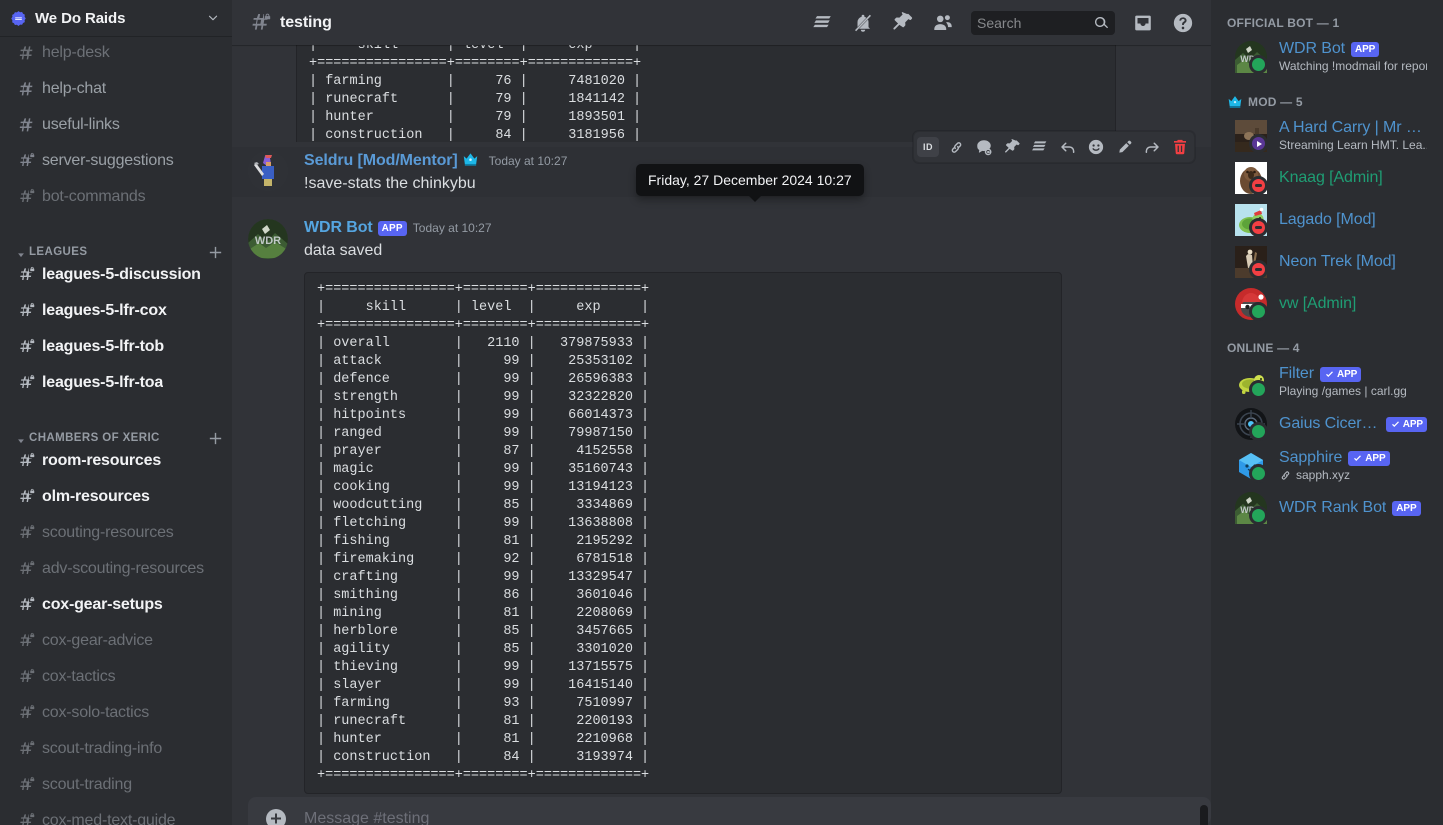 This screenshot has width=1443, height=825. I want to click on message-hover-toolbar: ID, so click(1054, 147).